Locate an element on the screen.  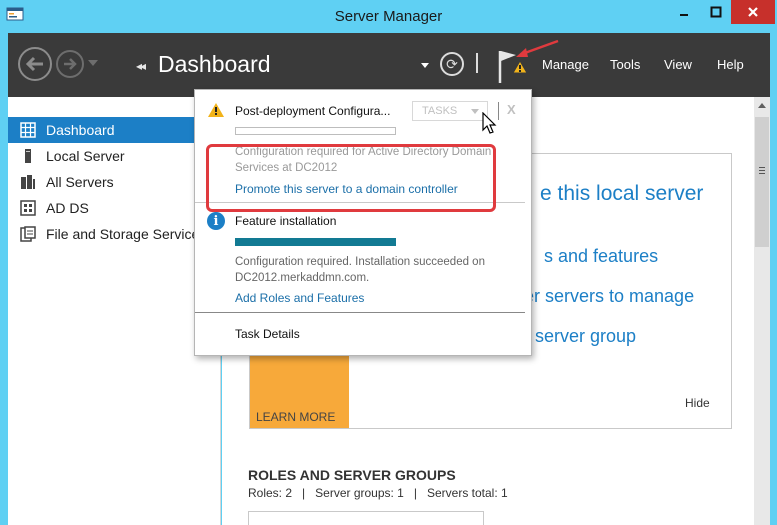
add-roles-features-link: s and features is located at coordinates (601, 256).